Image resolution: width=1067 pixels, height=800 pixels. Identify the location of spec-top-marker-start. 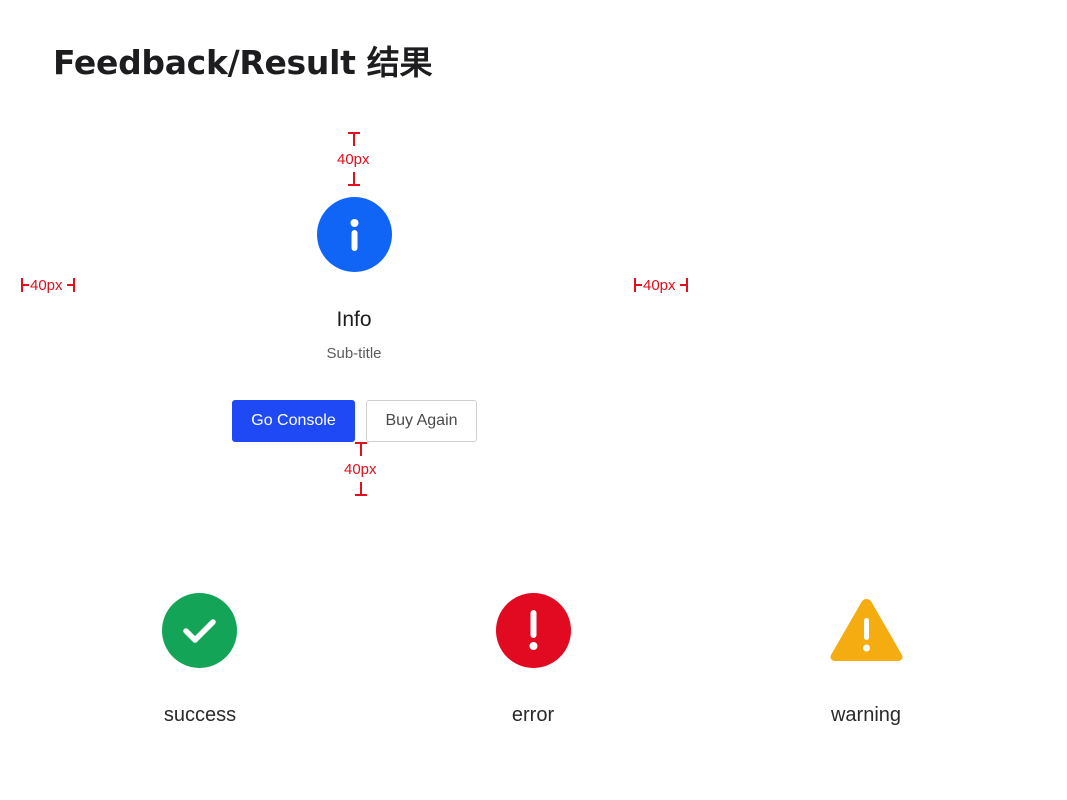
(354, 139).